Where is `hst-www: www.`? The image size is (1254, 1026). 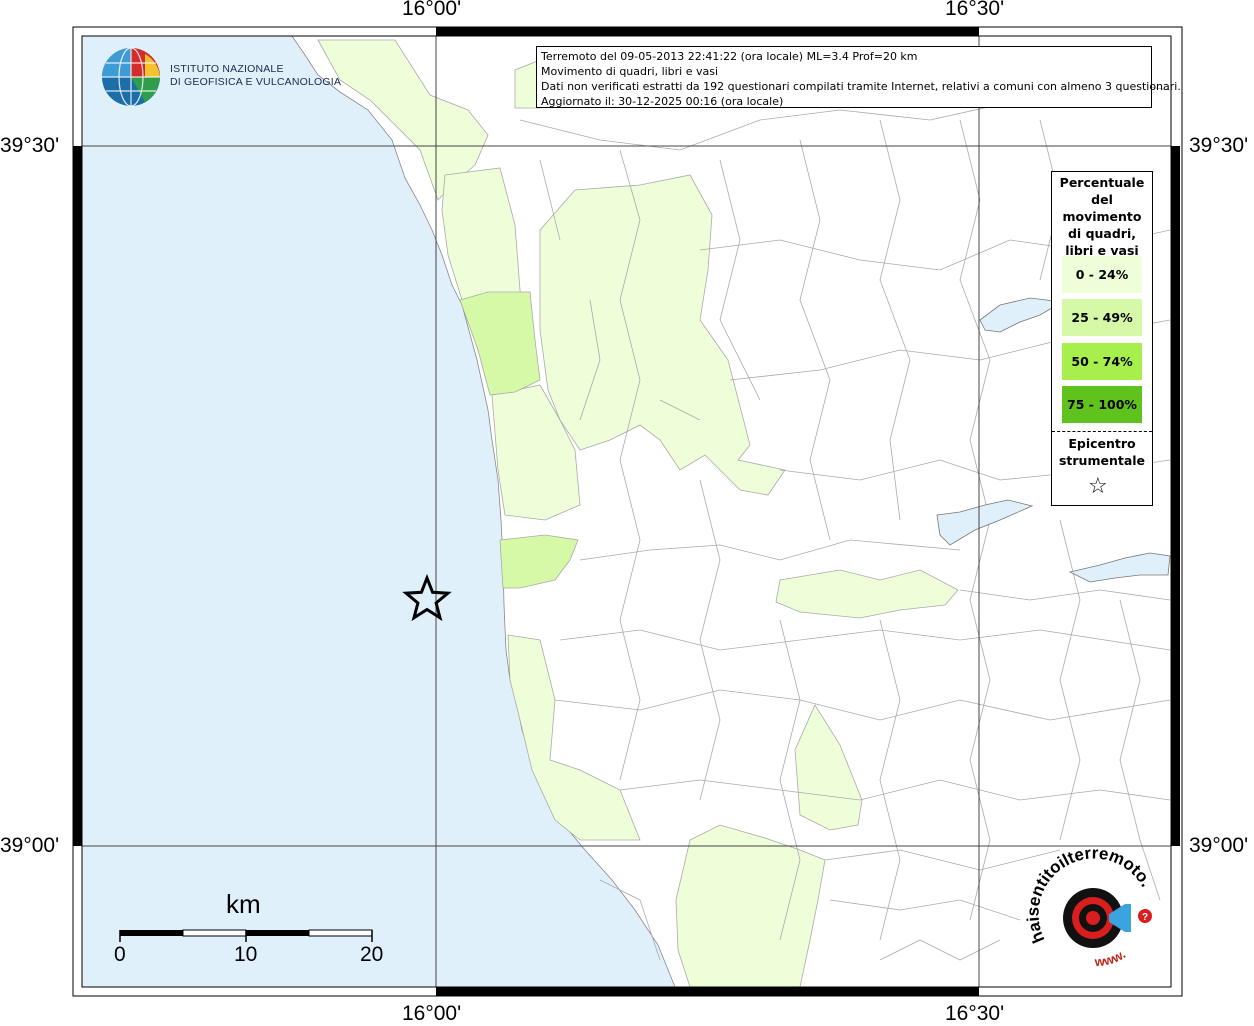 hst-www: www. is located at coordinates (1110, 957).